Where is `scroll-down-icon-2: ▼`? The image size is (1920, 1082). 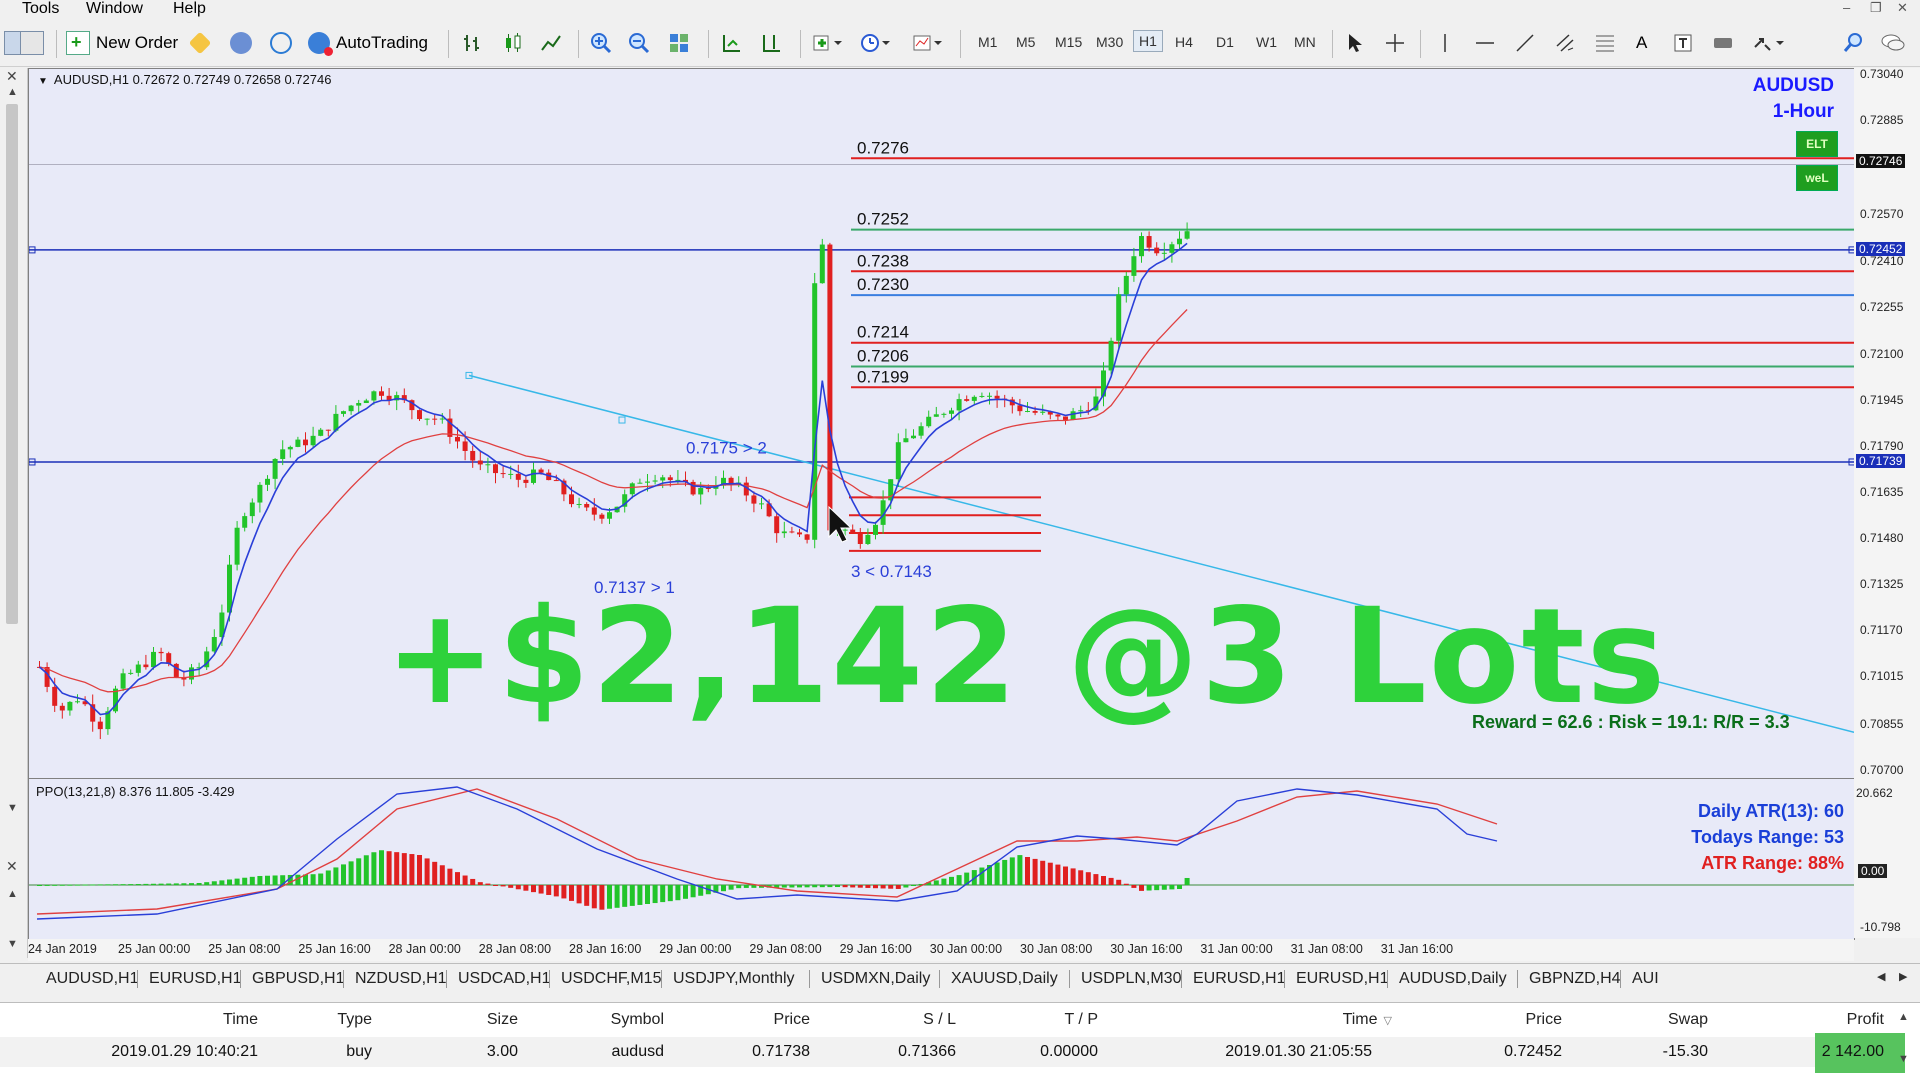 scroll-down-icon-2: ▼ is located at coordinates (12, 944).